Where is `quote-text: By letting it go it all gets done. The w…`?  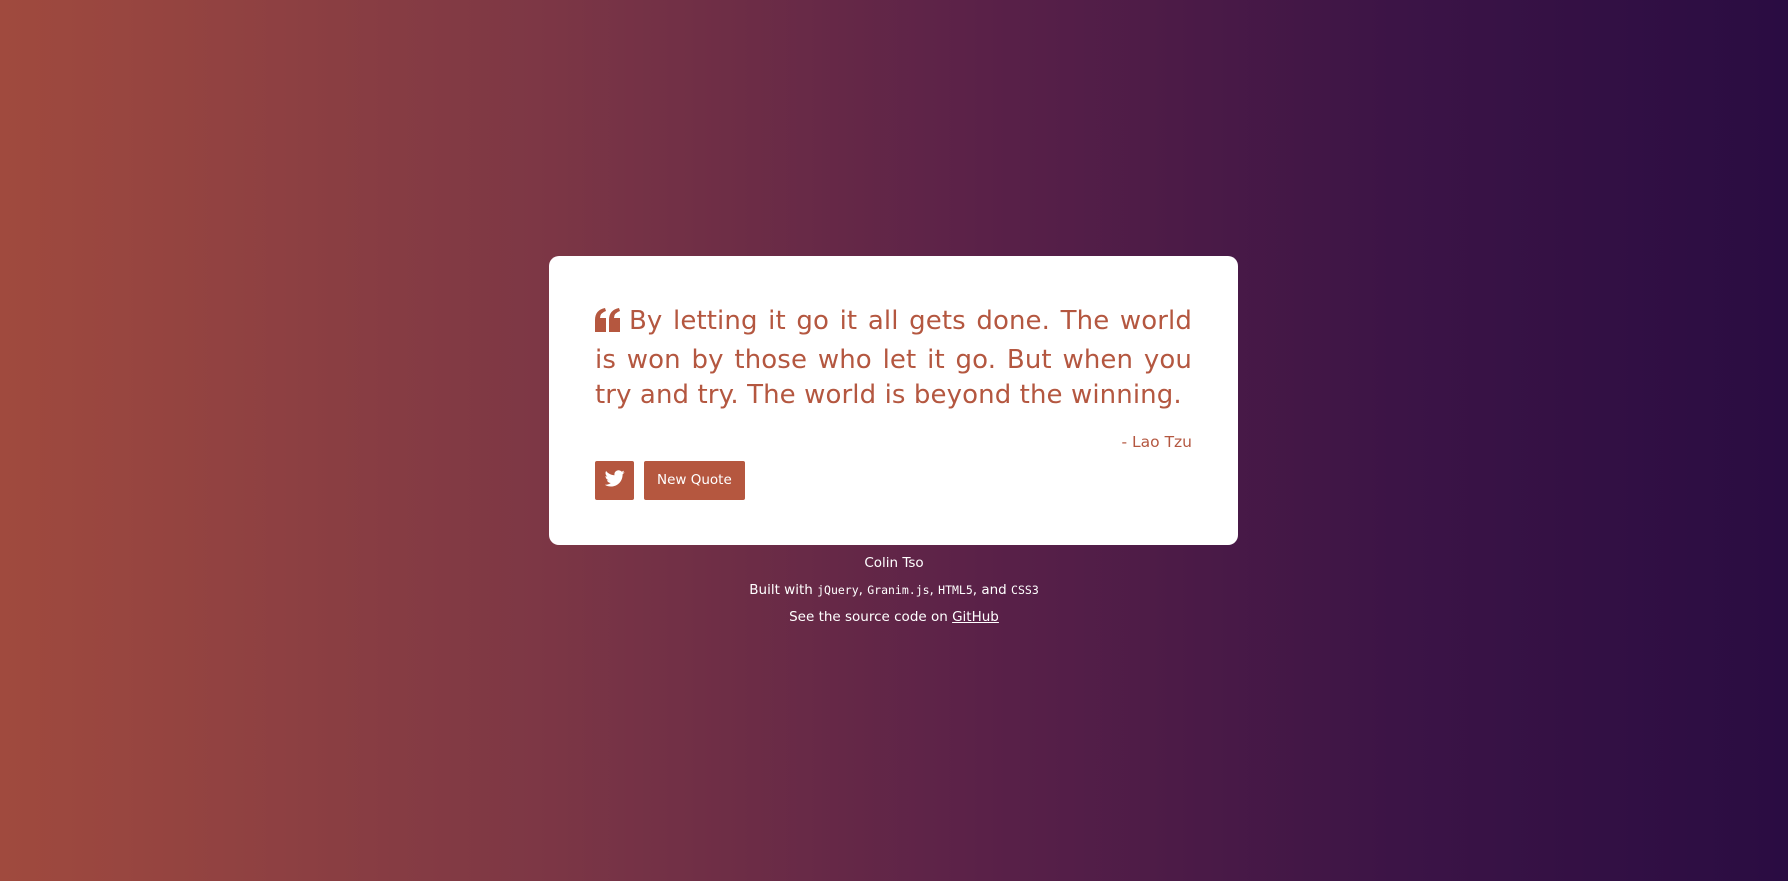 quote-text: By letting it go it all gets done. The w… is located at coordinates (893, 358).